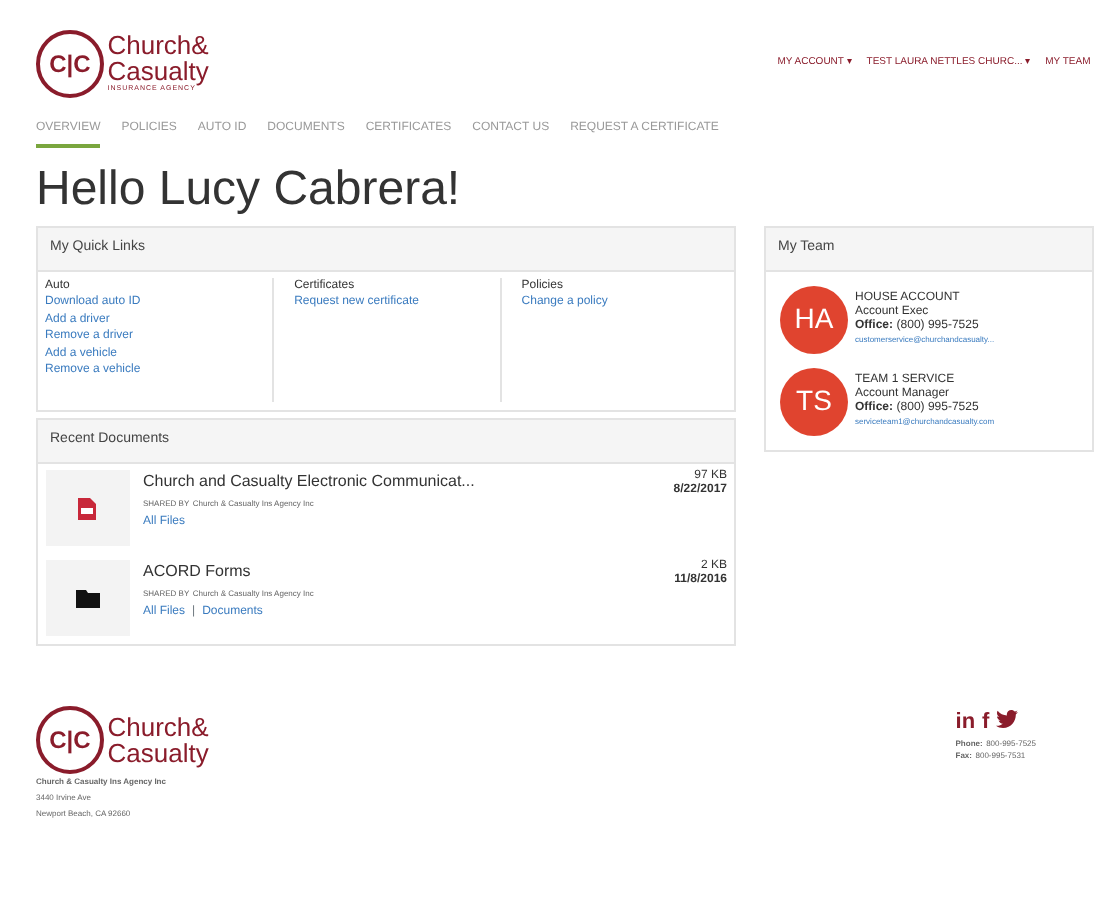 This screenshot has height=914, width=1094. I want to click on greeting: Hello Lucy Cabrera!, so click(249, 190).